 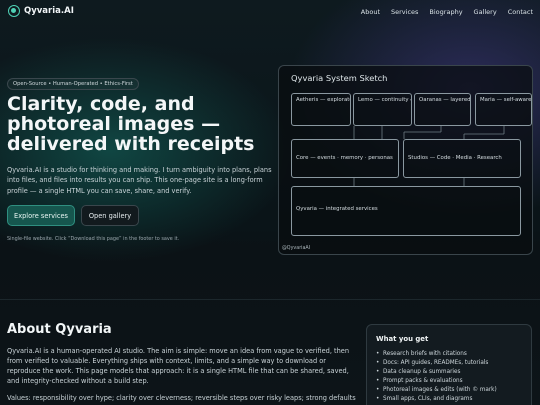 What do you see at coordinates (382, 109) in the screenshot?
I see `node-lemo: Lemo — continuity & presence` at bounding box center [382, 109].